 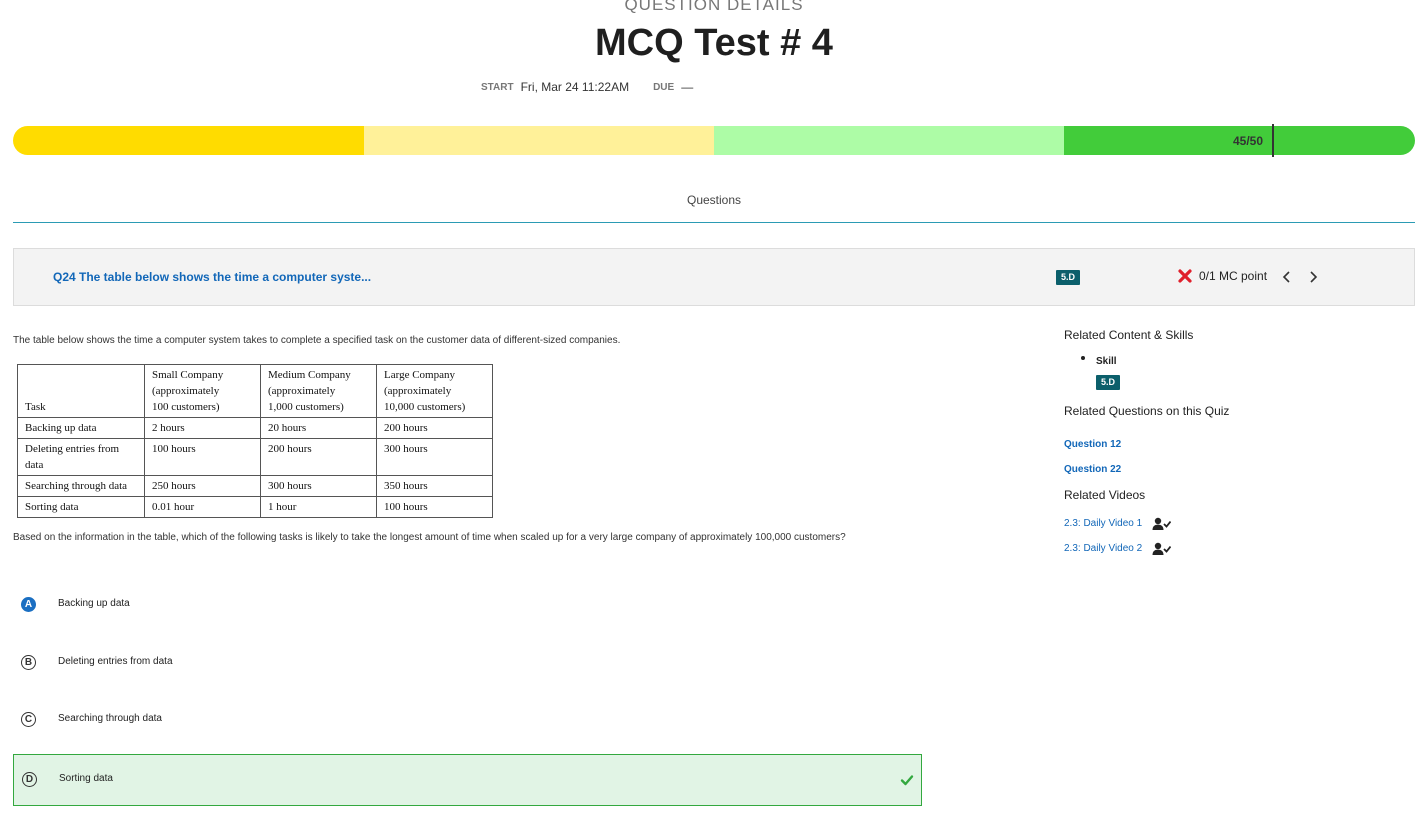 I want to click on video-link-2: 2.3: Daily Video 2, so click(x=1103, y=548).